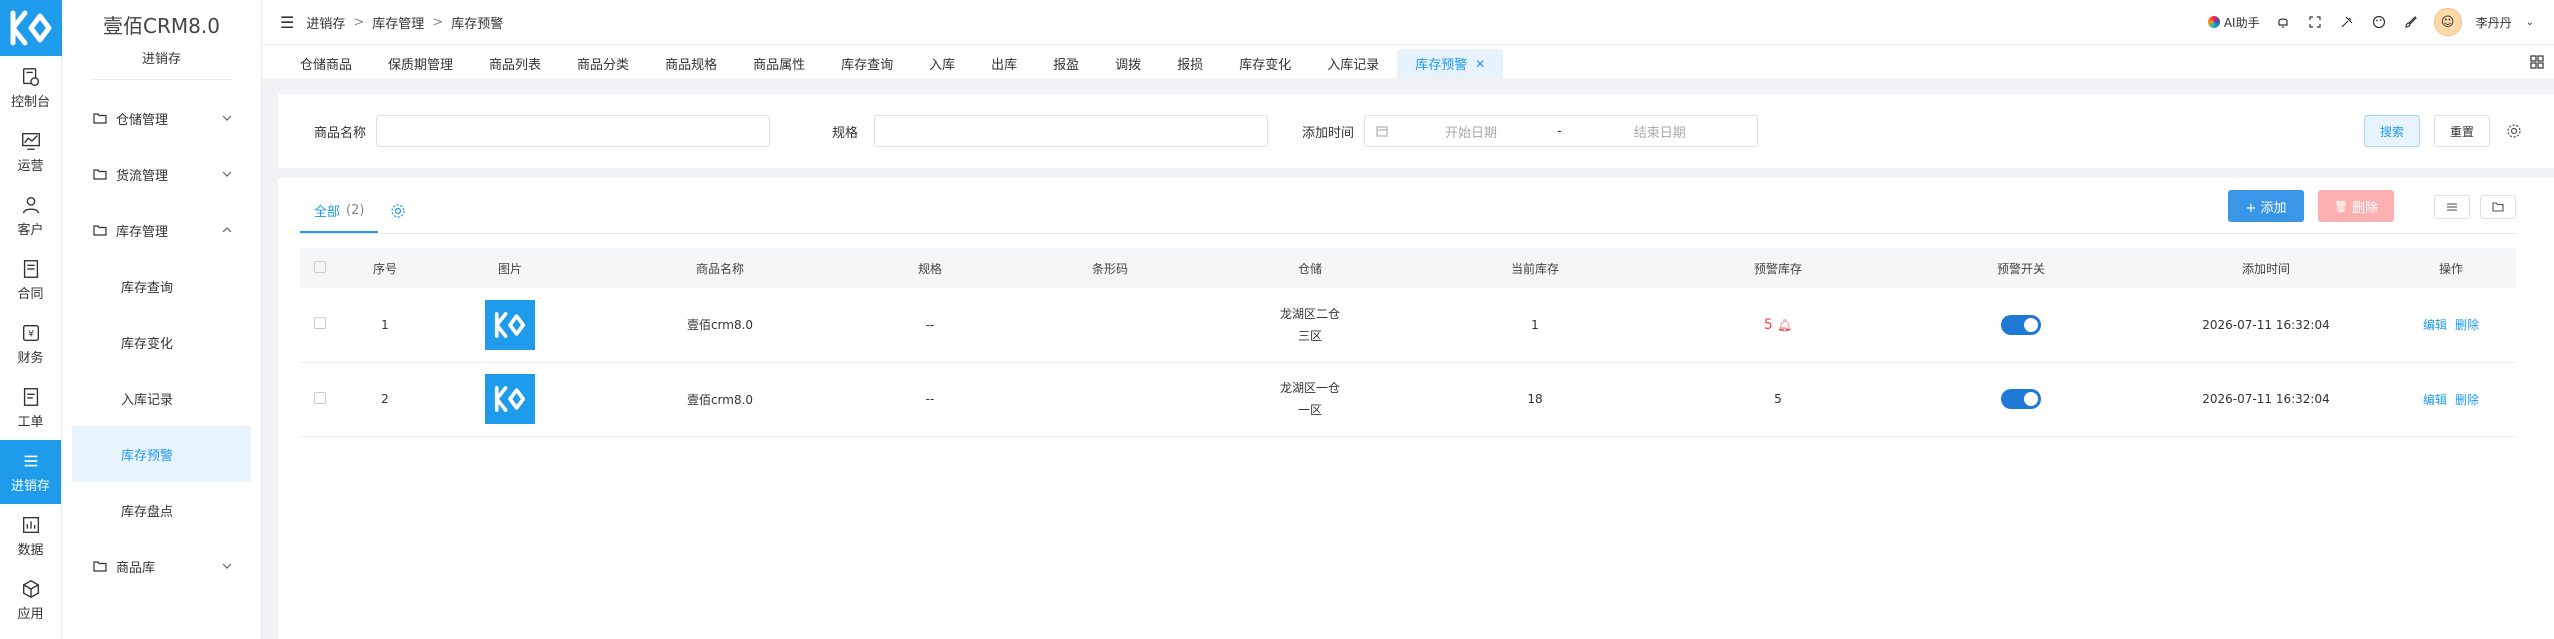 Image resolution: width=2554 pixels, height=639 pixels. Describe the element at coordinates (2451, 268) in the screenshot. I see `col-header: 操作` at that location.